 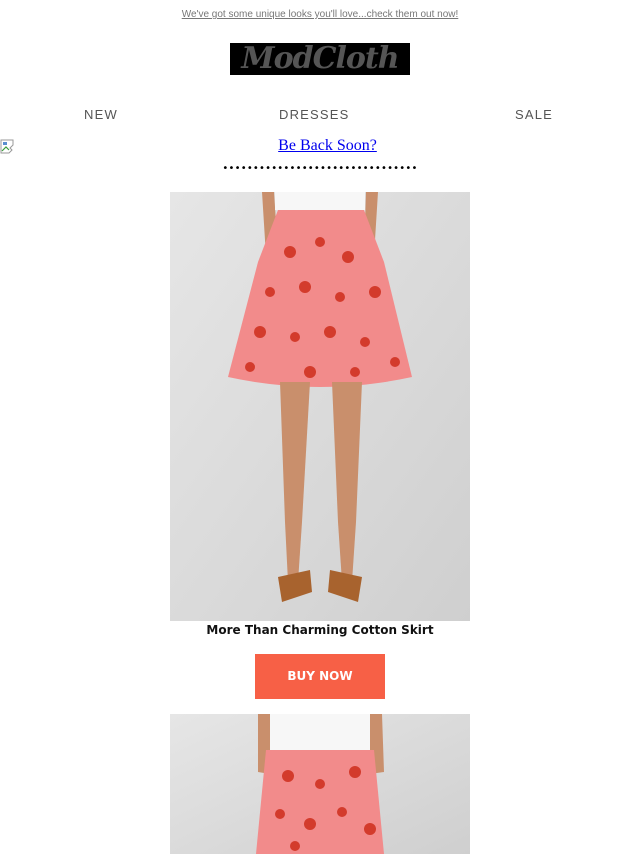 What do you see at coordinates (320, 784) in the screenshot?
I see `product-image-pants` at bounding box center [320, 784].